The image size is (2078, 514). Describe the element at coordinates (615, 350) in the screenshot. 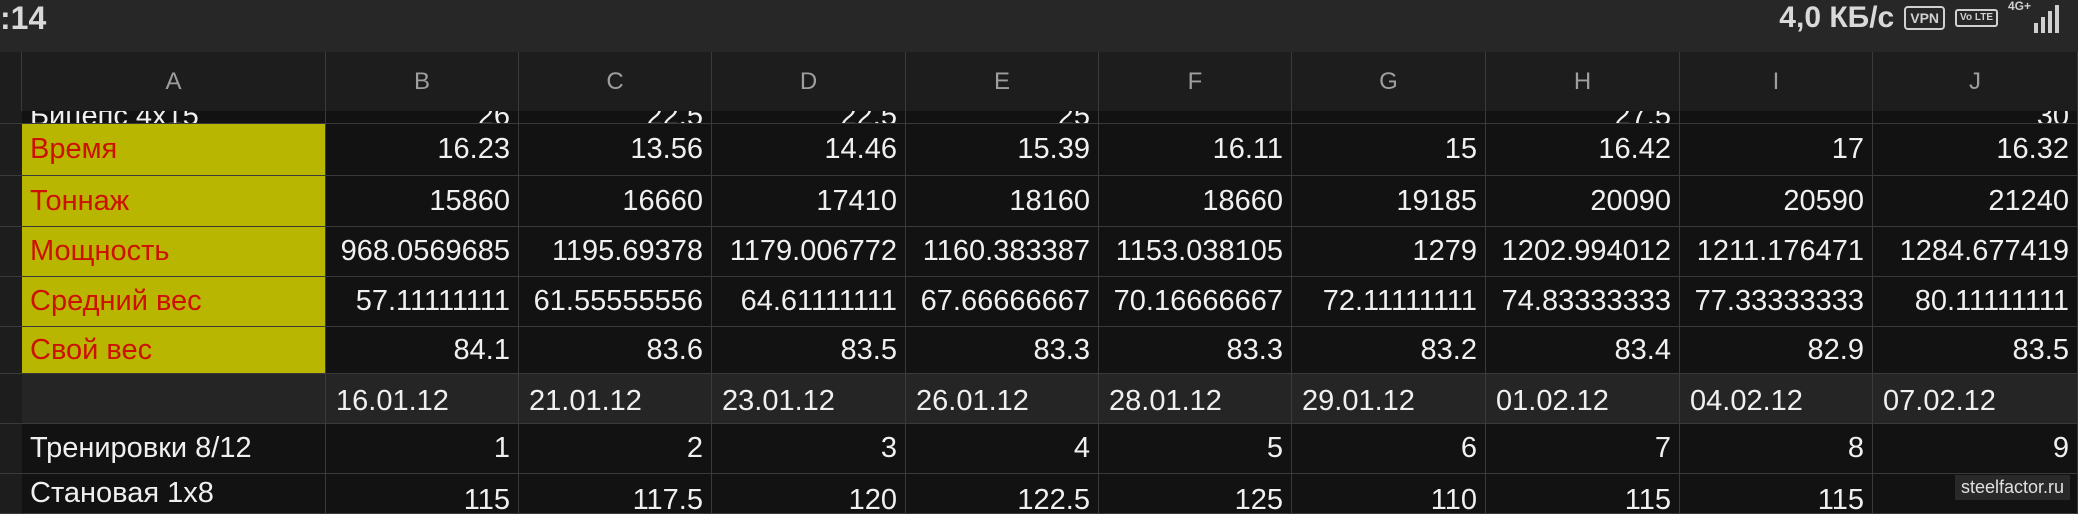

I see `data-cell: 83.6` at that location.